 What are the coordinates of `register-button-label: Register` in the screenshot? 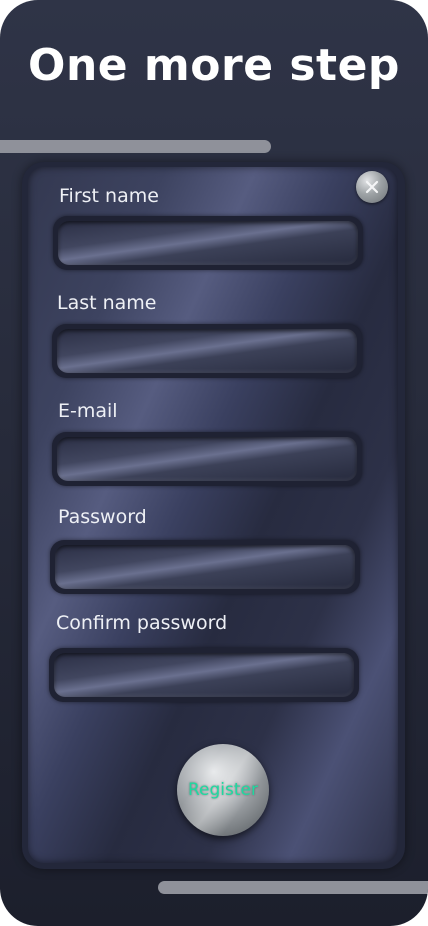 It's located at (223, 790).